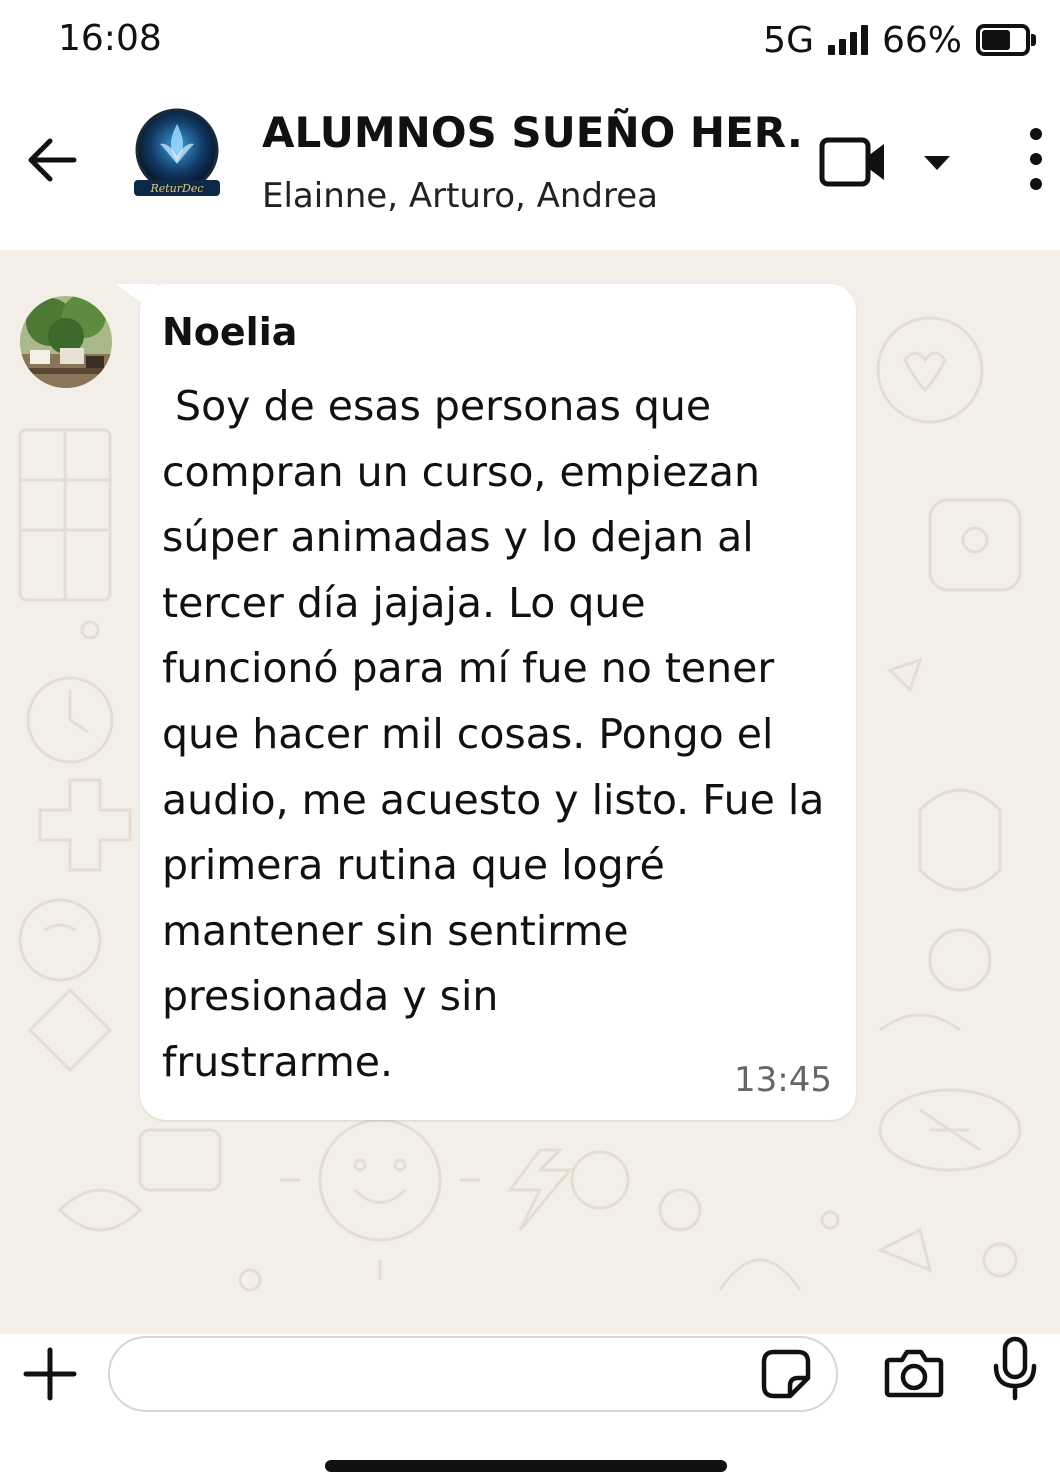 Image resolution: width=1060 pixels, height=1484 pixels. Describe the element at coordinates (66, 342) in the screenshot. I see `sender-avatar` at that location.